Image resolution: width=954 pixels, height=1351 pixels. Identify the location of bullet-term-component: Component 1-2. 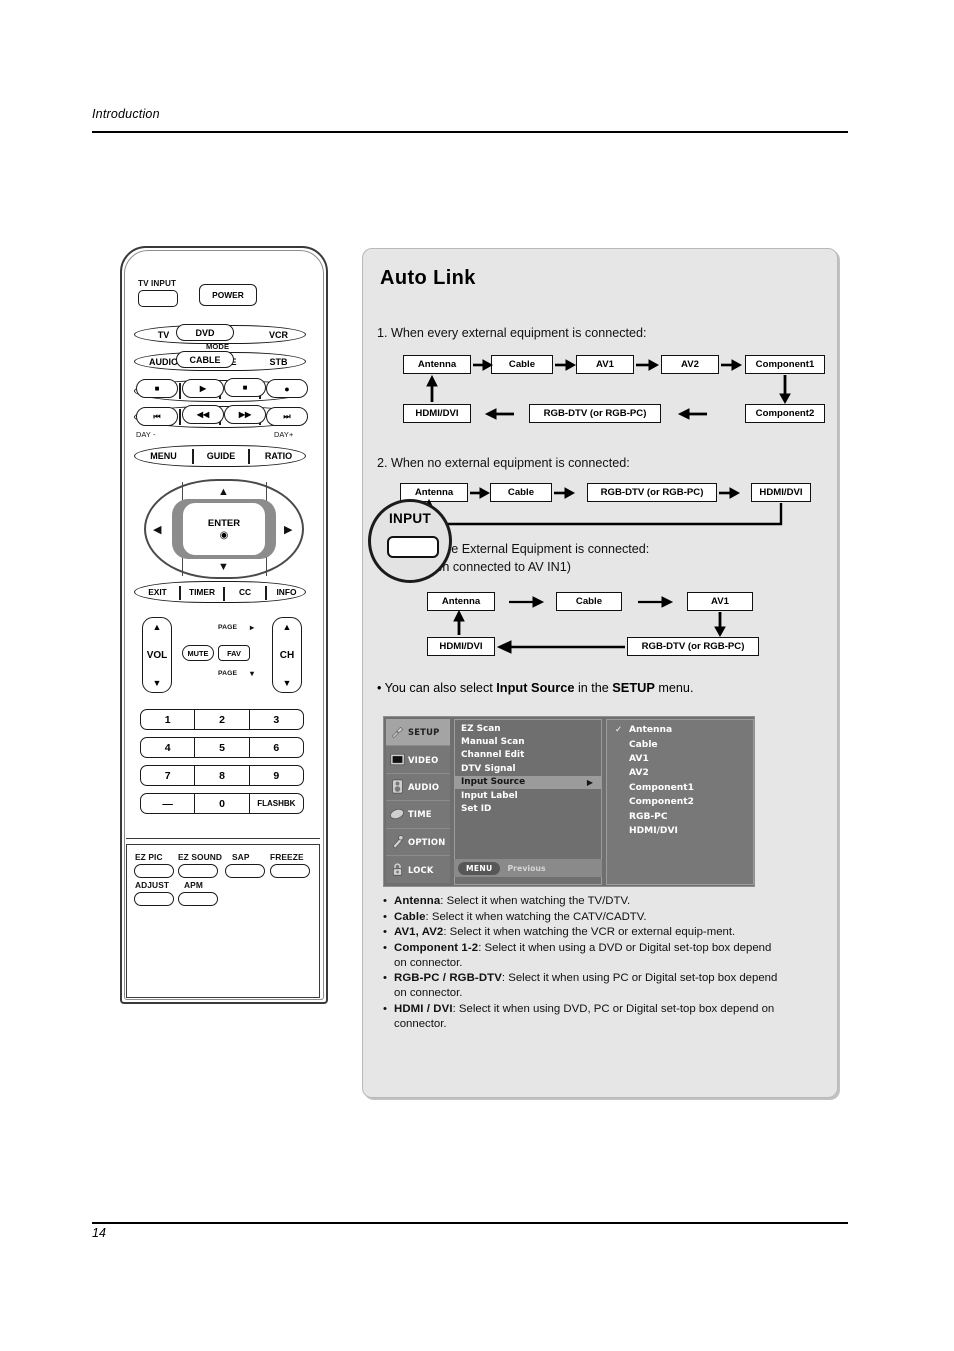
(436, 947).